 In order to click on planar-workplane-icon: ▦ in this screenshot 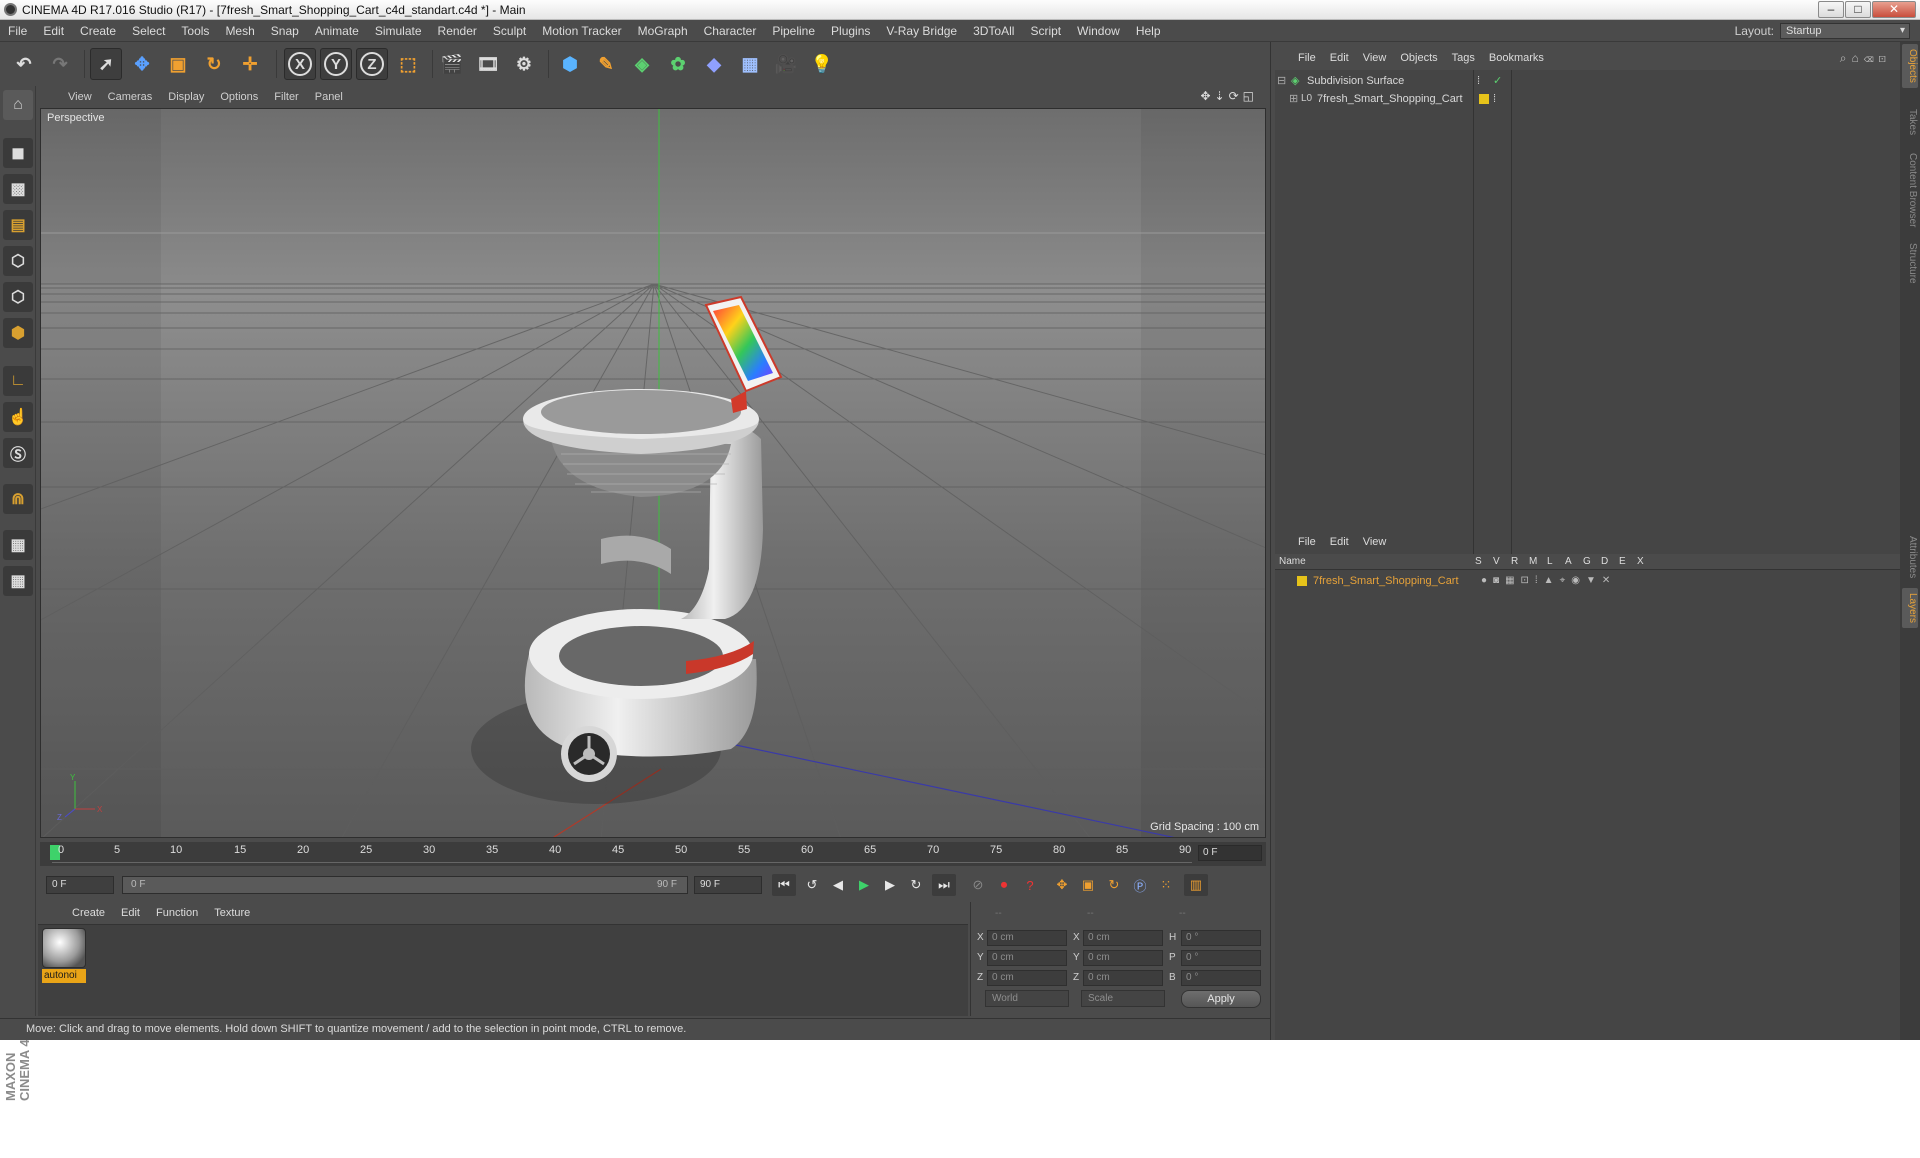, I will do `click(18, 581)`.